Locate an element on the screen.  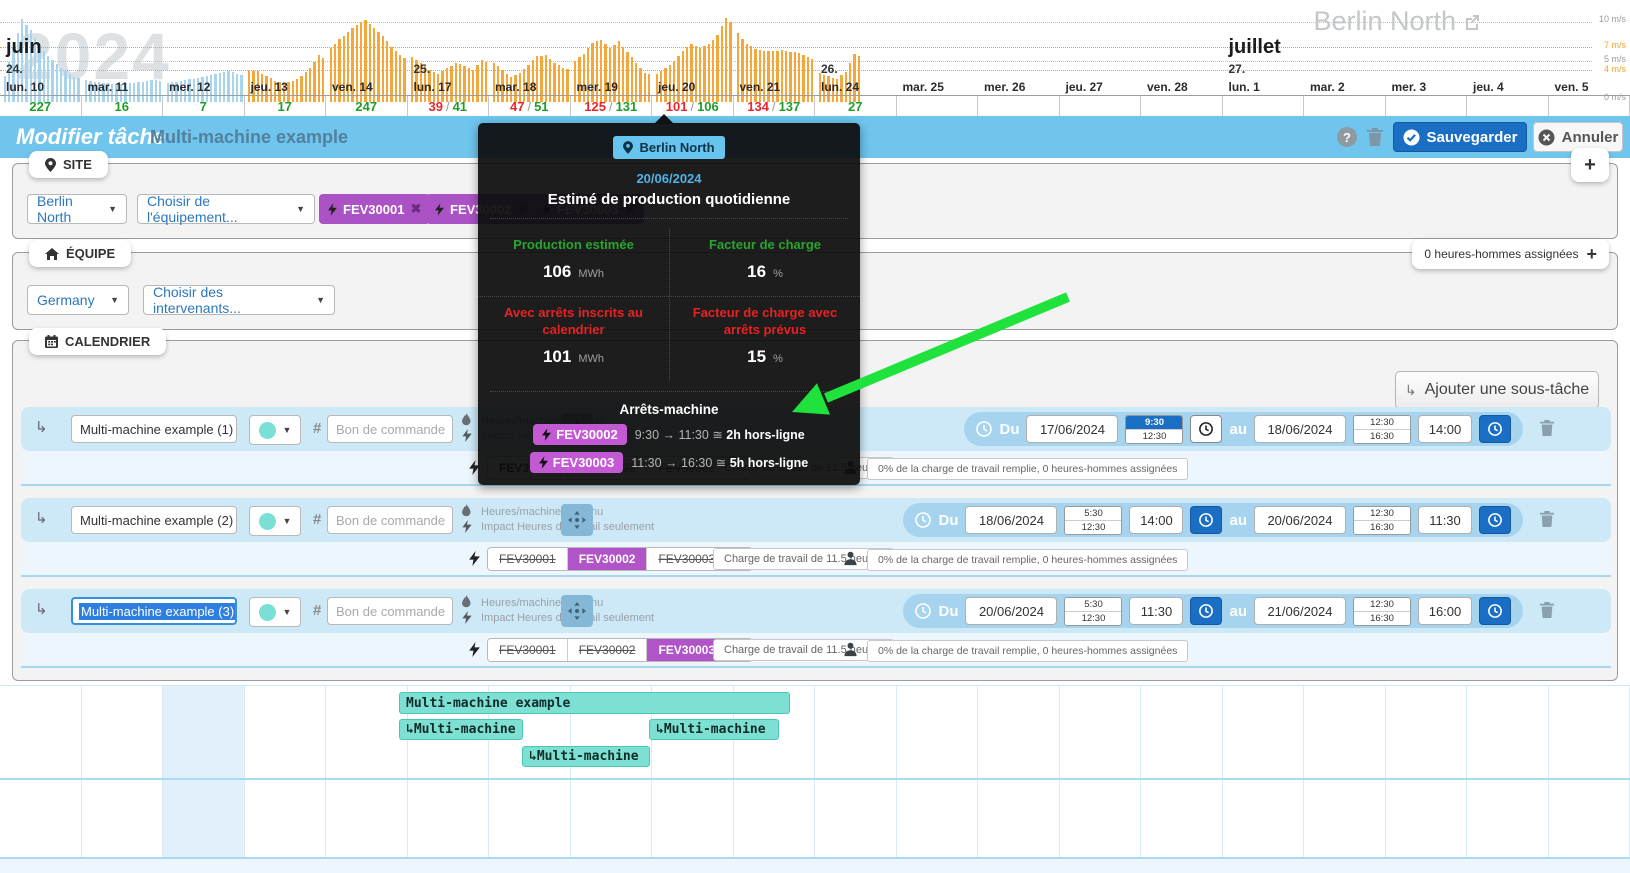
daily-production-value: 17 is located at coordinates (285, 106).